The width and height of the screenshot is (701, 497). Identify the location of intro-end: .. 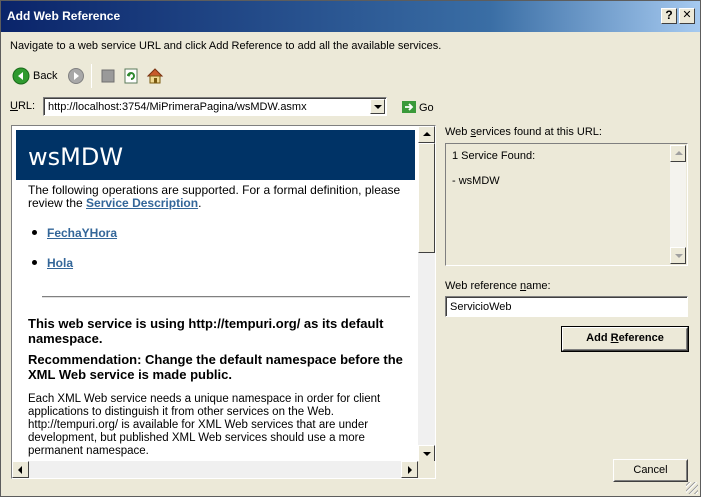
(200, 203).